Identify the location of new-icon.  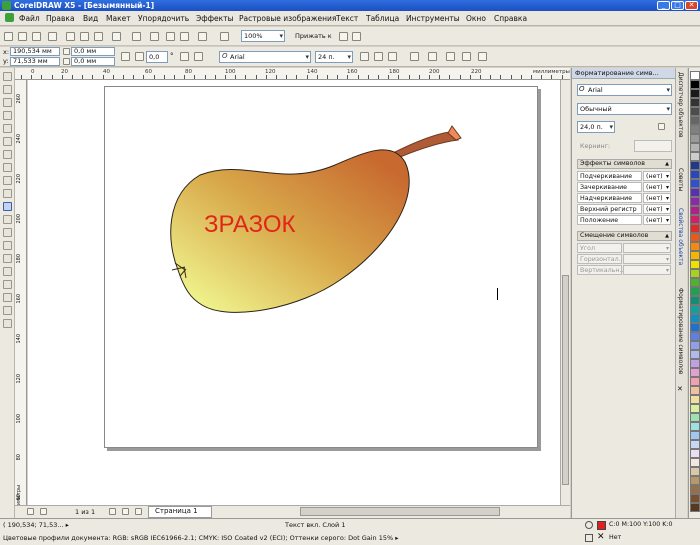
(8, 36).